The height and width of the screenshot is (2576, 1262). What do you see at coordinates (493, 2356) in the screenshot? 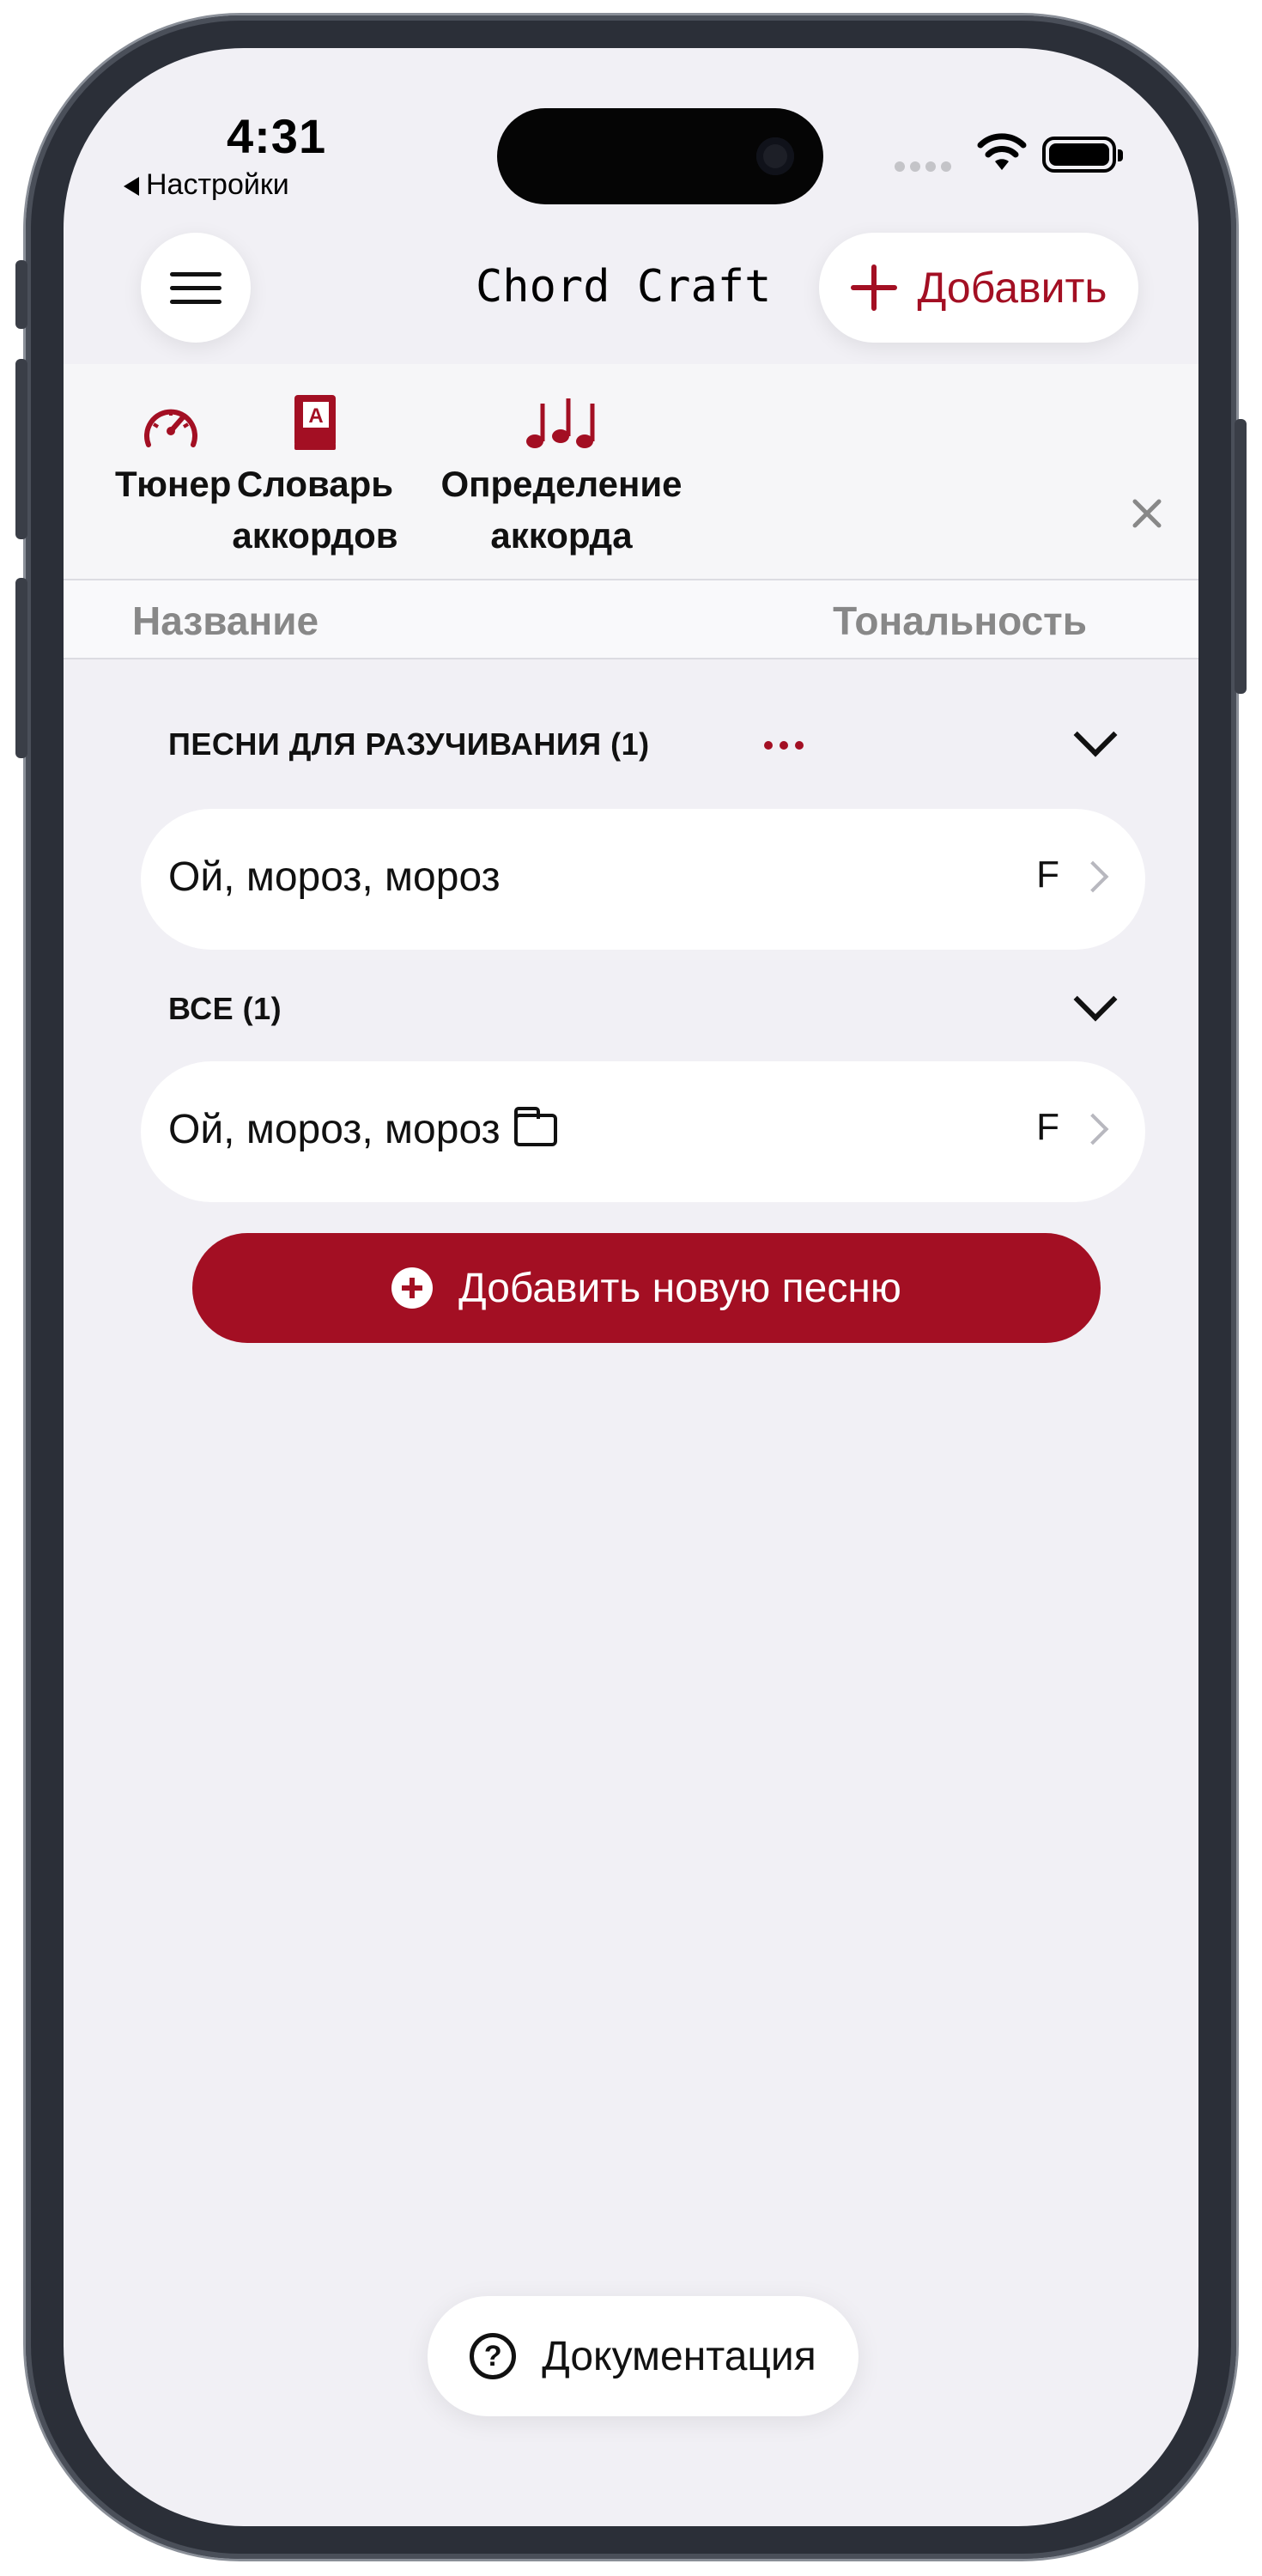
I see `question-circle-icon: ?` at bounding box center [493, 2356].